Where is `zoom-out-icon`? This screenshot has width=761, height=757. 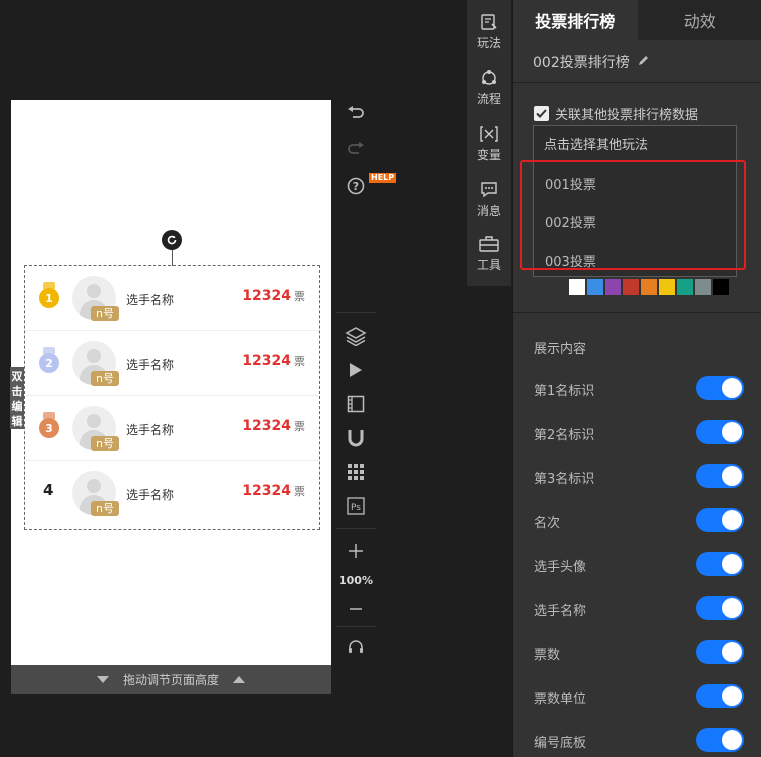
zoom-out-icon is located at coordinates (356, 609).